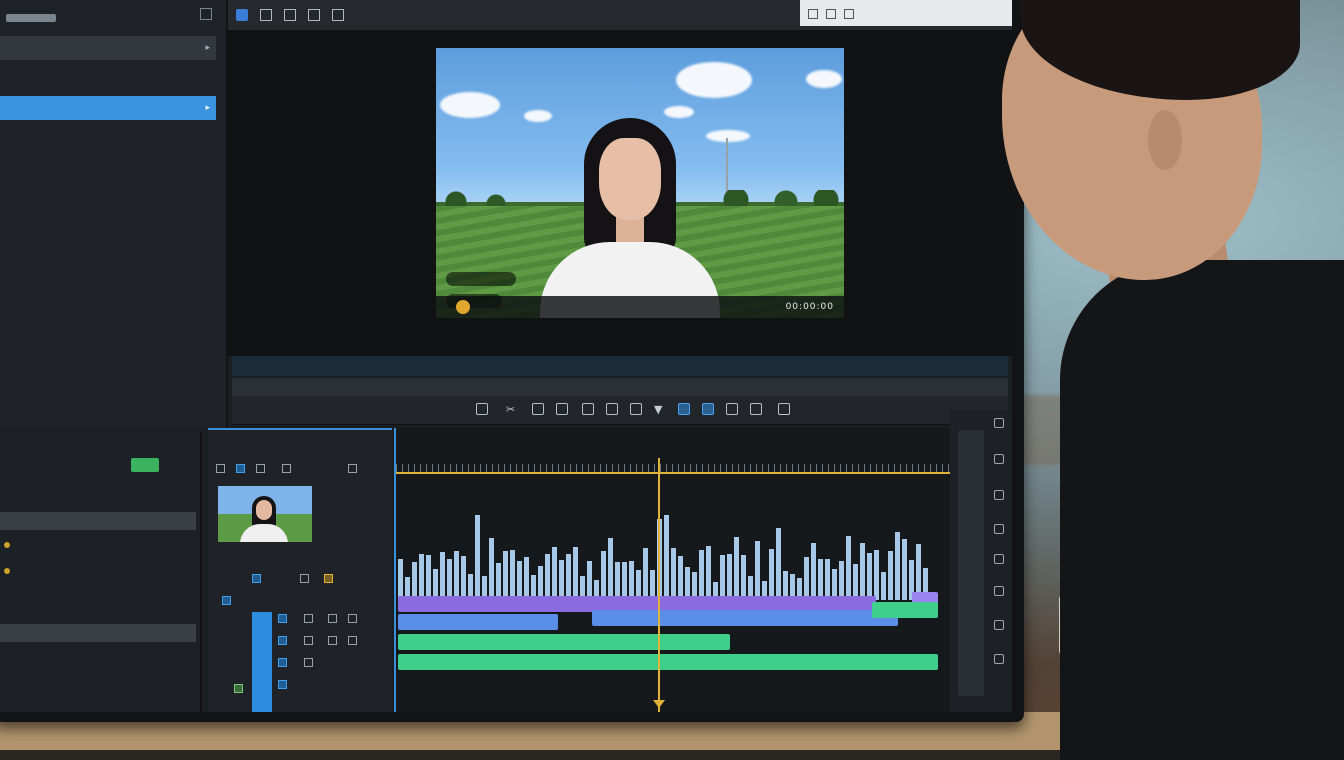 The width and height of the screenshot is (1344, 760). I want to click on filter-icon: ▼, so click(660, 409).